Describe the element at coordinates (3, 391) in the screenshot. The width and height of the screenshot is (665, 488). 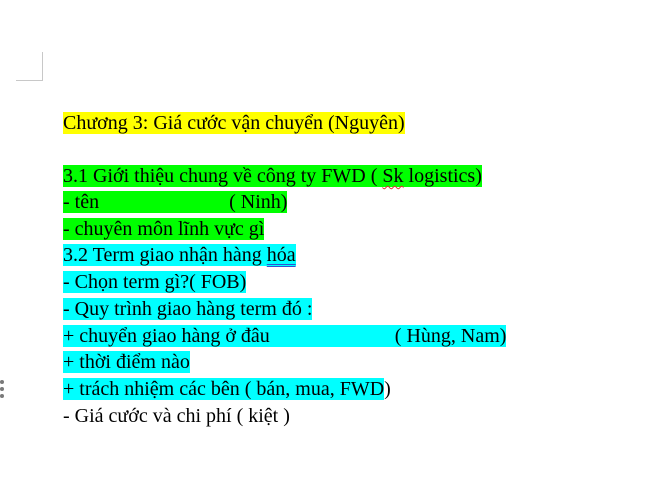
I see `drag-handle-icon` at that location.